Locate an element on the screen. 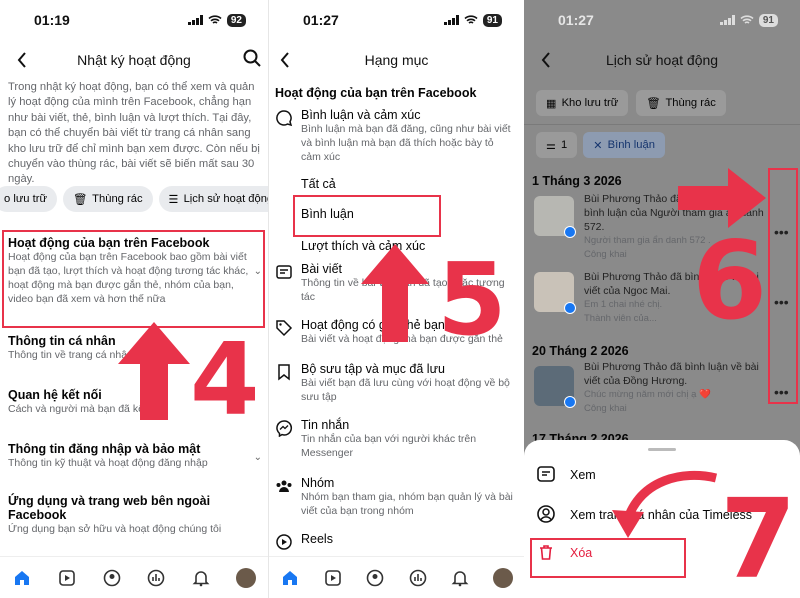  header: Nhật ký hoạt động is located at coordinates (134, 60).